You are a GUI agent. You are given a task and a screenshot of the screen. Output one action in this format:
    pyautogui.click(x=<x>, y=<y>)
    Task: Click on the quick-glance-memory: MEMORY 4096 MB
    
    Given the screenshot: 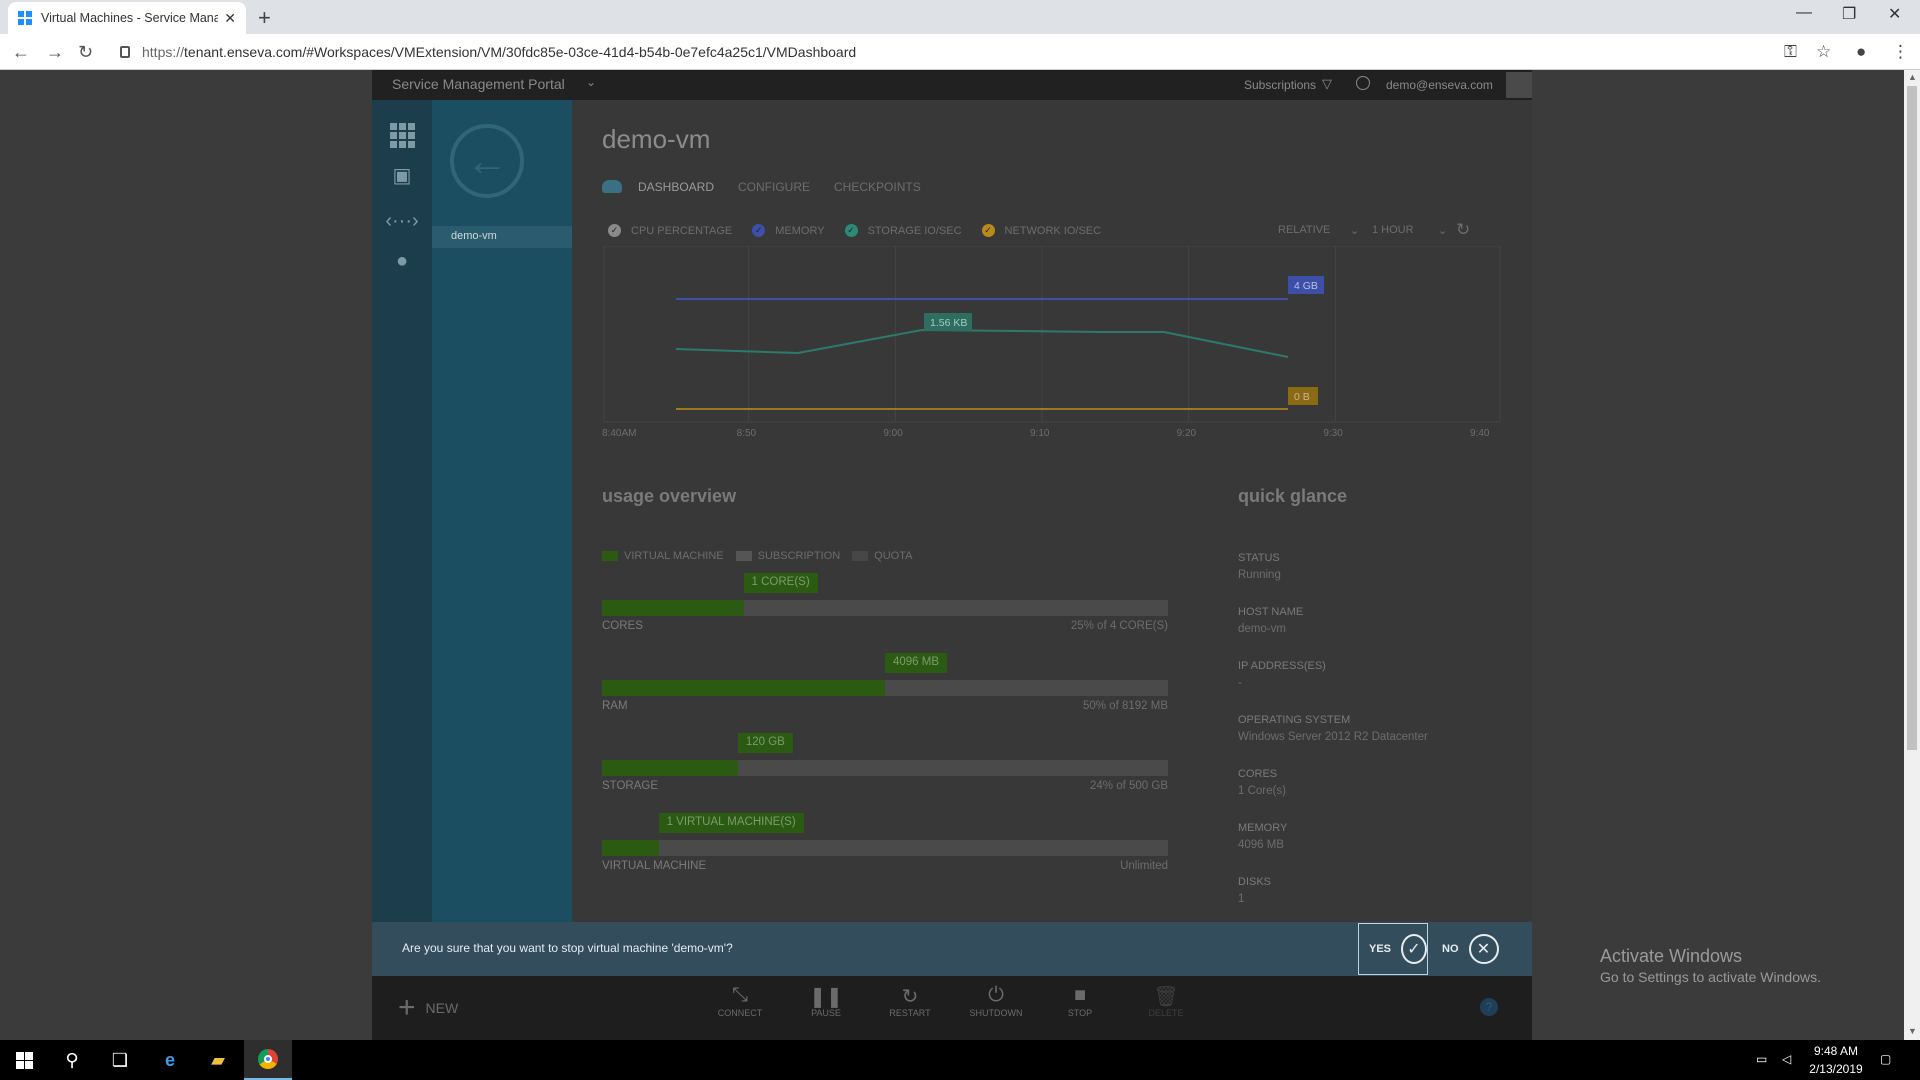 What is the action you would take?
    pyautogui.click(x=1262, y=836)
    